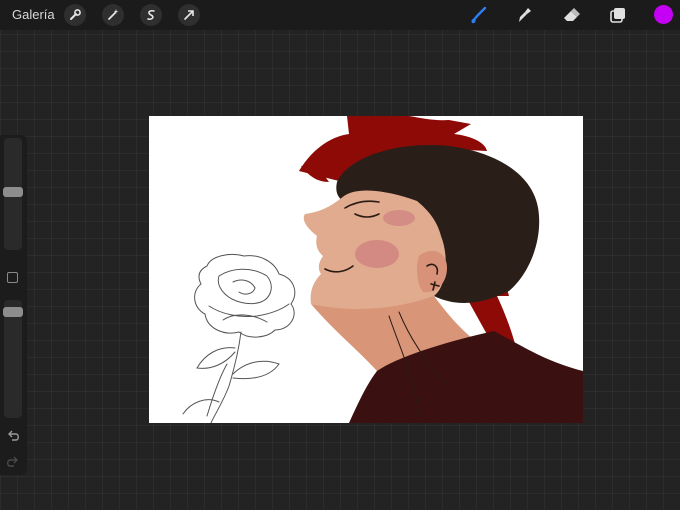 This screenshot has width=680, height=510. I want to click on opacity-slider, so click(13, 359).